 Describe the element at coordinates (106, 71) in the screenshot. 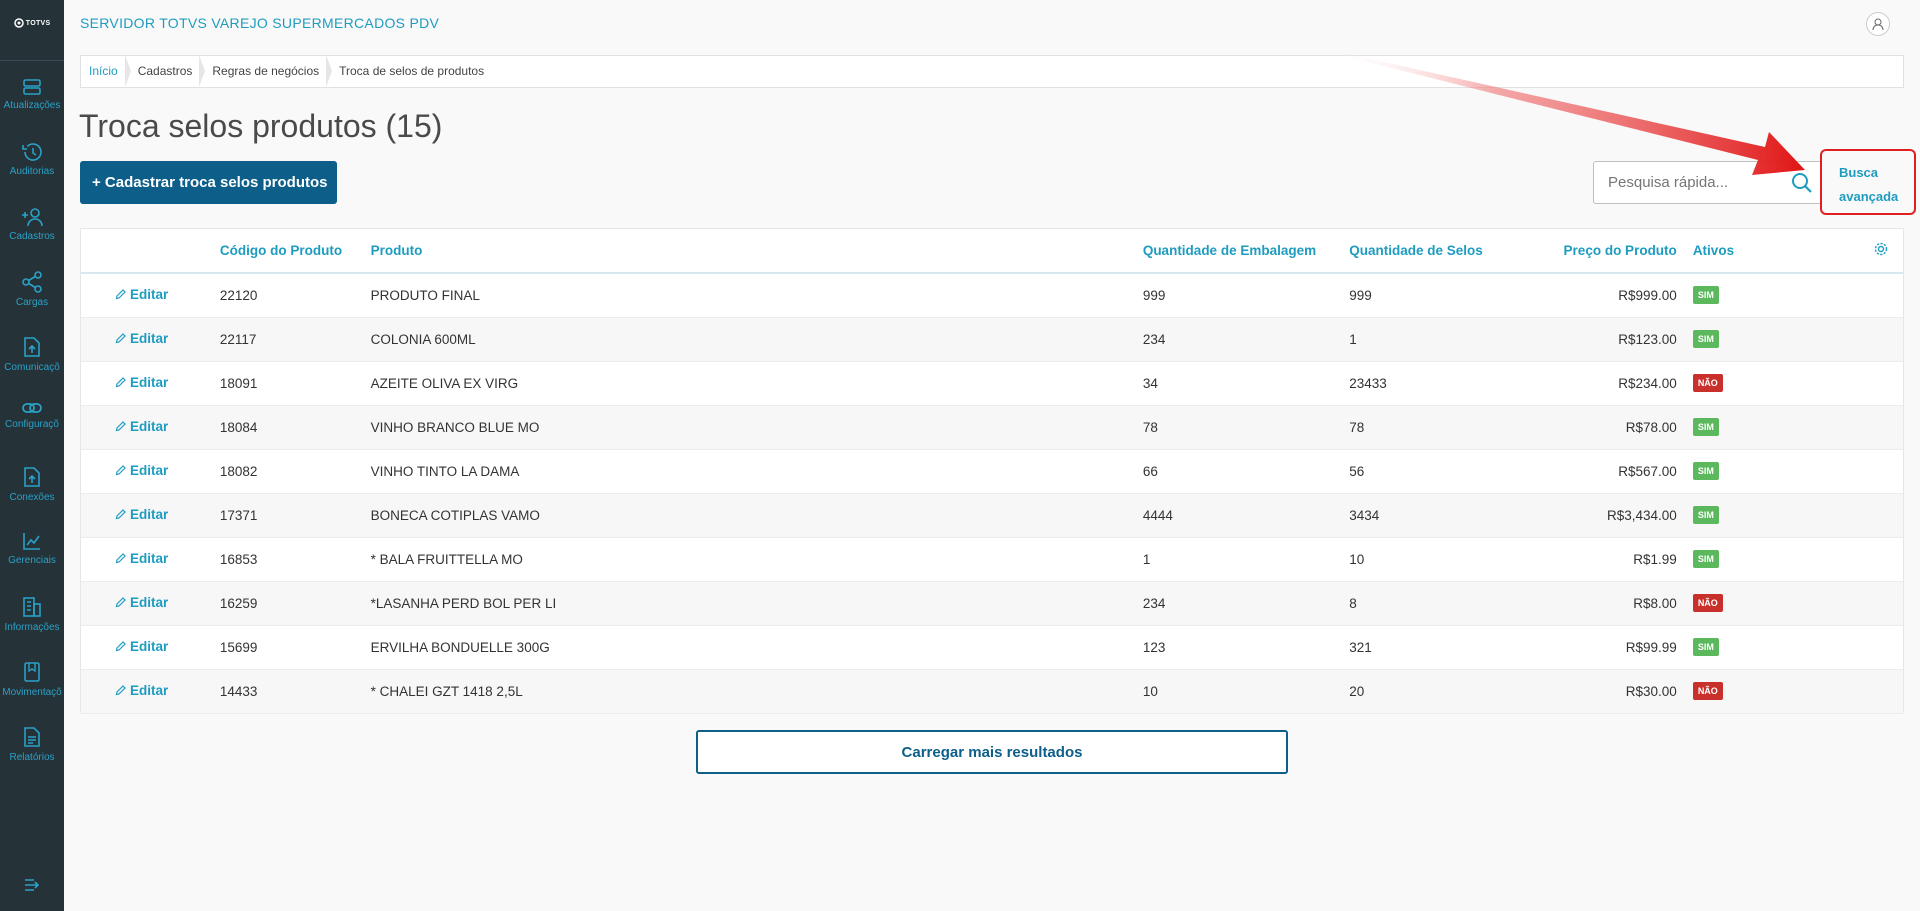

I see `breadcrumb-item-inicio: Início` at that location.